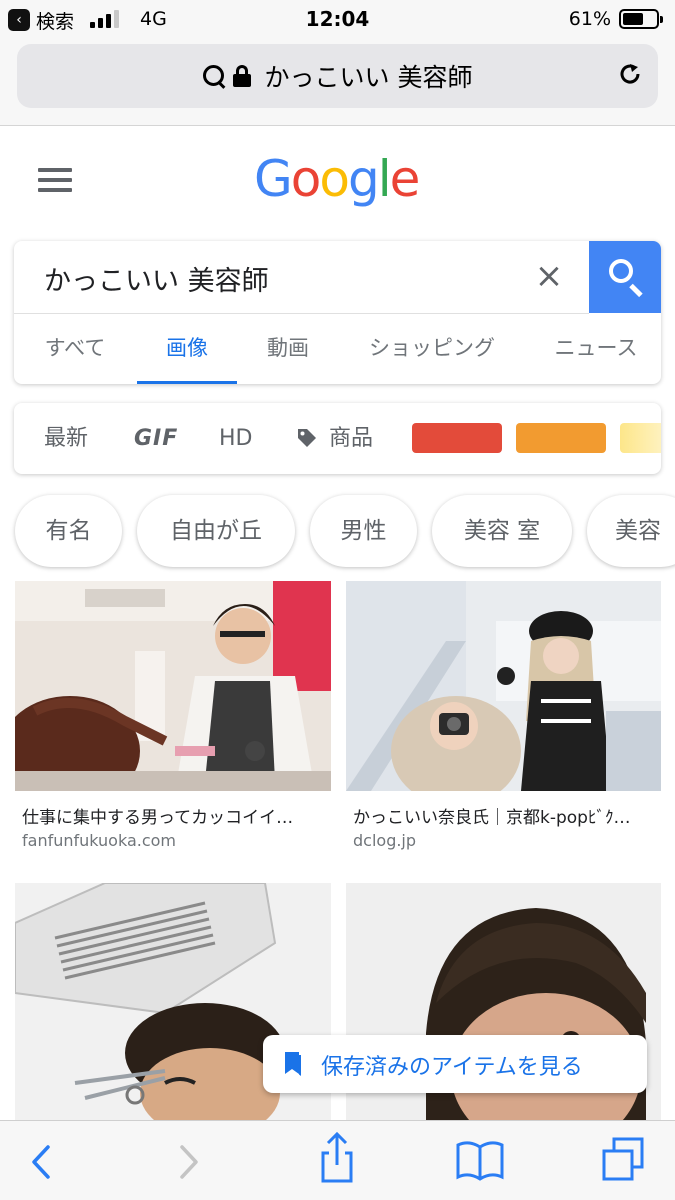 The height and width of the screenshot is (1200, 675). I want to click on result-source-2: dclog.jp, so click(385, 840).